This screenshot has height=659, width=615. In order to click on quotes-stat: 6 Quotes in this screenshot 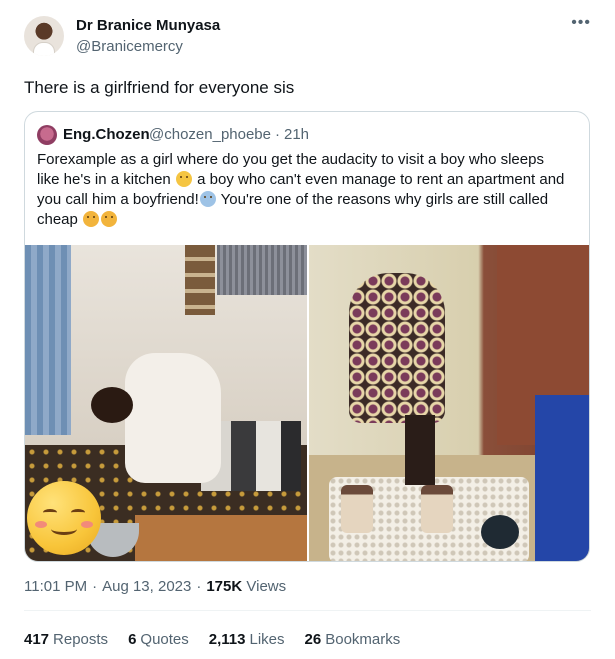, I will do `click(158, 639)`.